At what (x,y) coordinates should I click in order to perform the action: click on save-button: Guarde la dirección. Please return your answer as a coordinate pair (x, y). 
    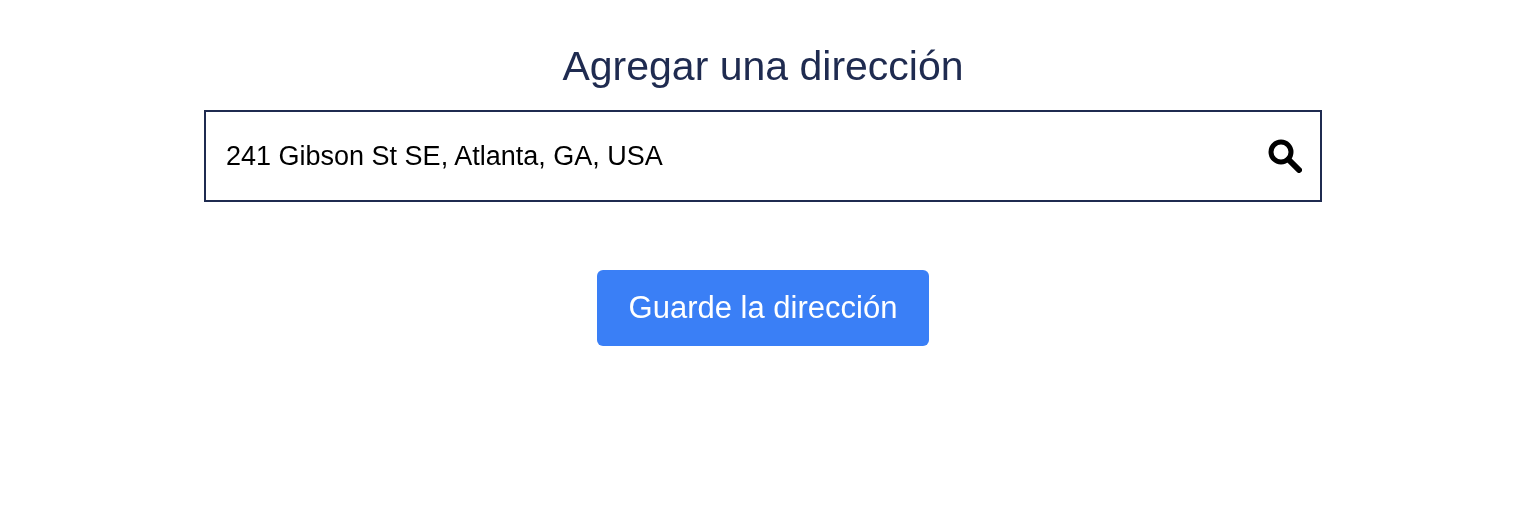
    Looking at the image, I should click on (763, 308).